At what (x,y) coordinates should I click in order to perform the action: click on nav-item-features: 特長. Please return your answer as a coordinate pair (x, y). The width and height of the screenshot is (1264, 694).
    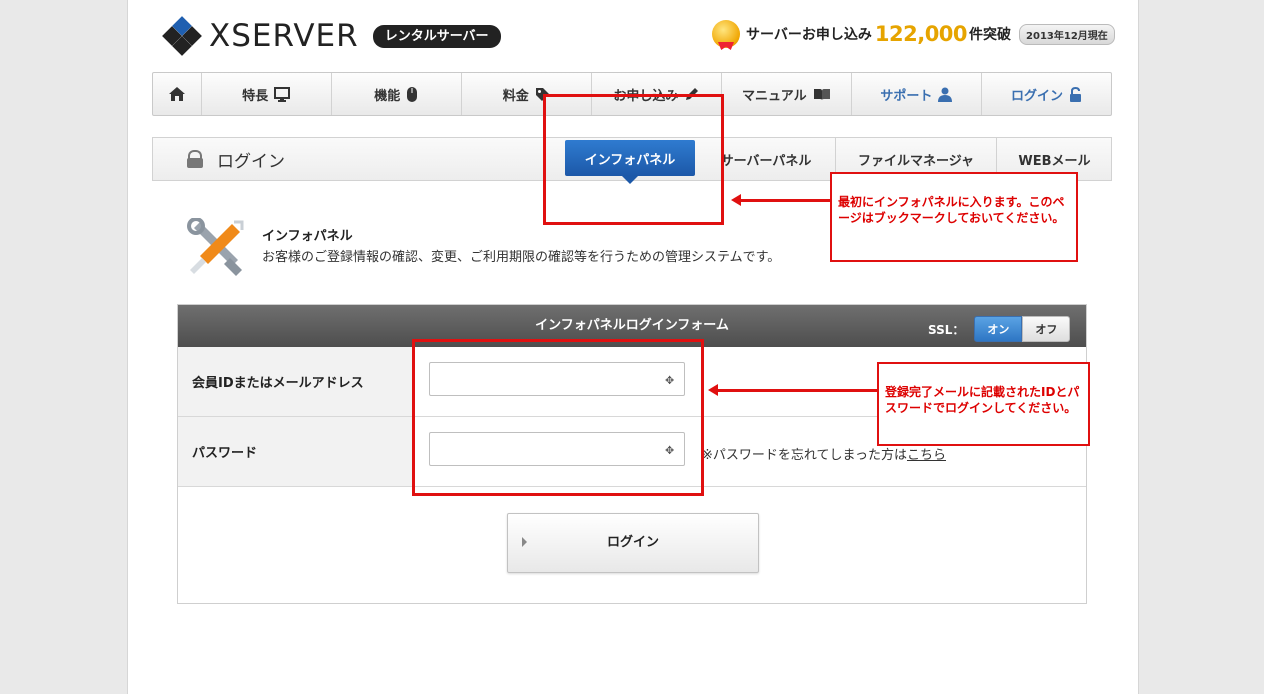
    Looking at the image, I should click on (267, 94).